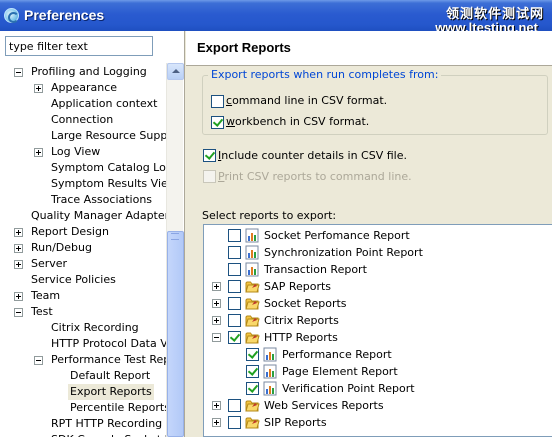  I want to click on tree-item-label: HTTP Protocol Data View, so click(108, 343).